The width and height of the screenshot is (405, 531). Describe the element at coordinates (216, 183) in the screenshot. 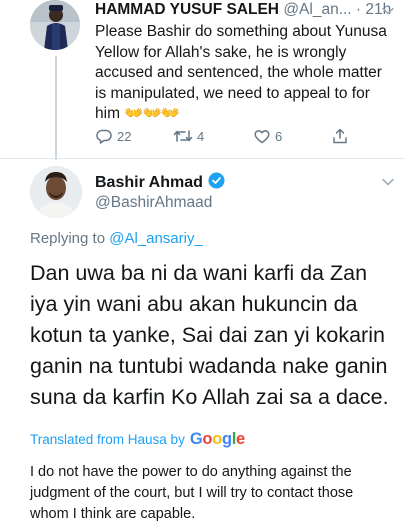

I see `verified-badge-icon` at that location.